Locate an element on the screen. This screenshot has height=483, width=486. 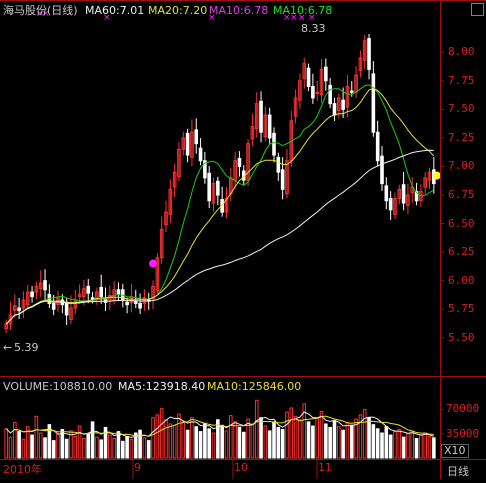
ma10-label-green: MA10:6.78 is located at coordinates (303, 10).